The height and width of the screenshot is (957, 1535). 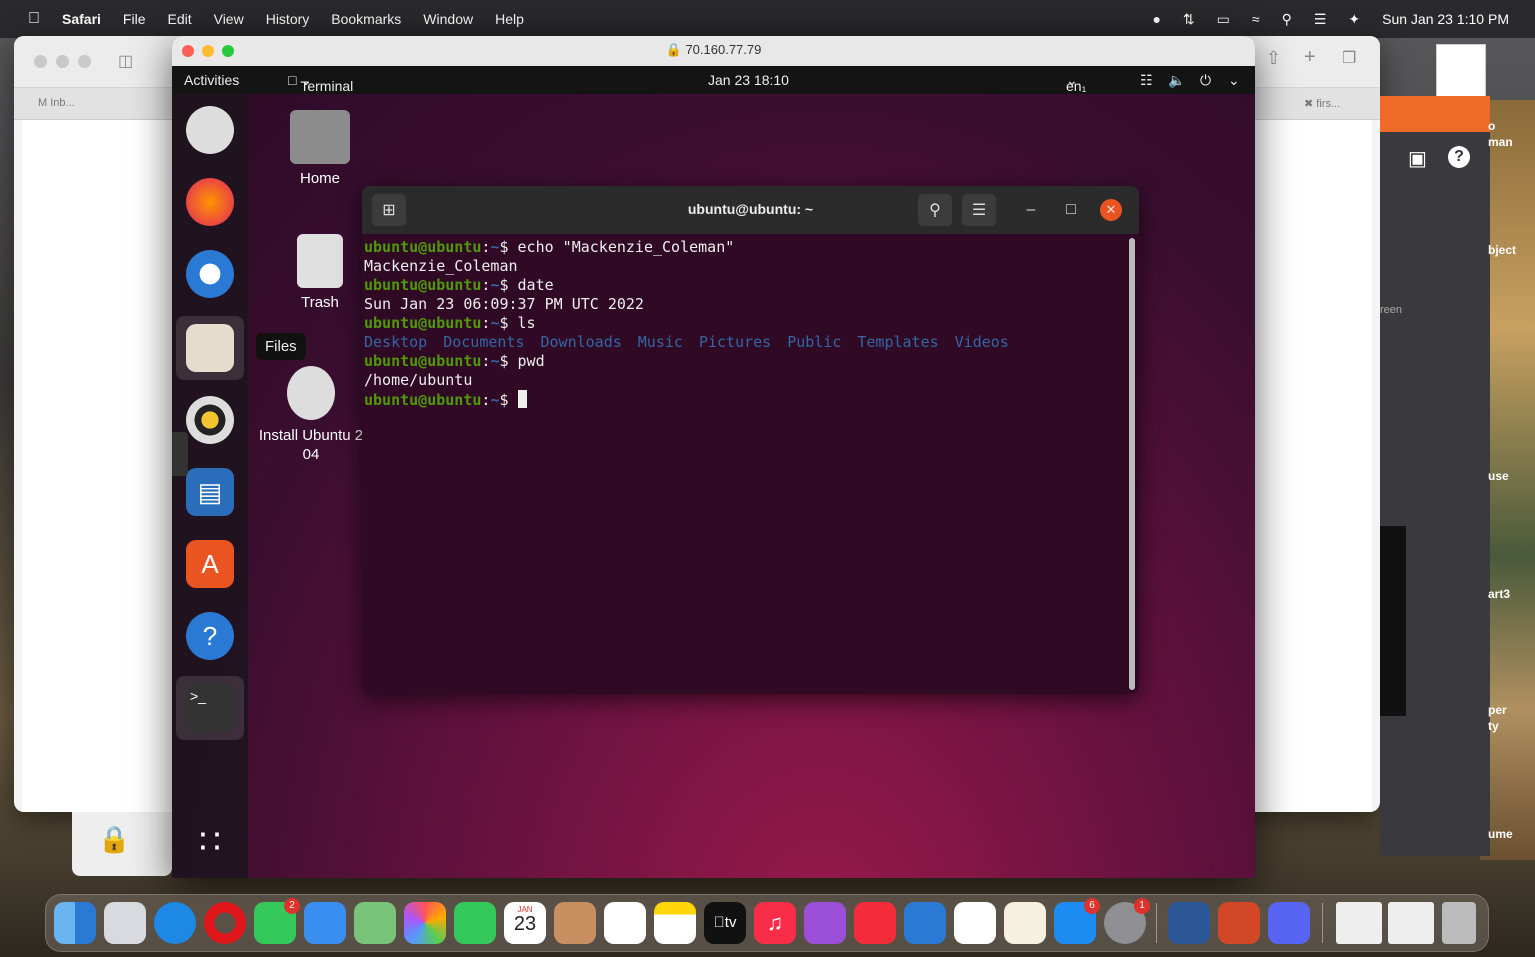 I want to click on side-dark-block, so click(x=1393, y=621).